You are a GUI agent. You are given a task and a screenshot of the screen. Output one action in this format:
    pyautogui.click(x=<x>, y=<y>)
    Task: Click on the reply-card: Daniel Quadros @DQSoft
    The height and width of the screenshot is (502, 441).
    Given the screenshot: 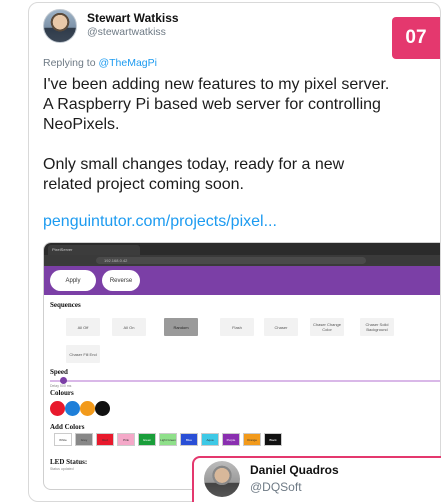 What is the action you would take?
    pyautogui.click(x=316, y=479)
    